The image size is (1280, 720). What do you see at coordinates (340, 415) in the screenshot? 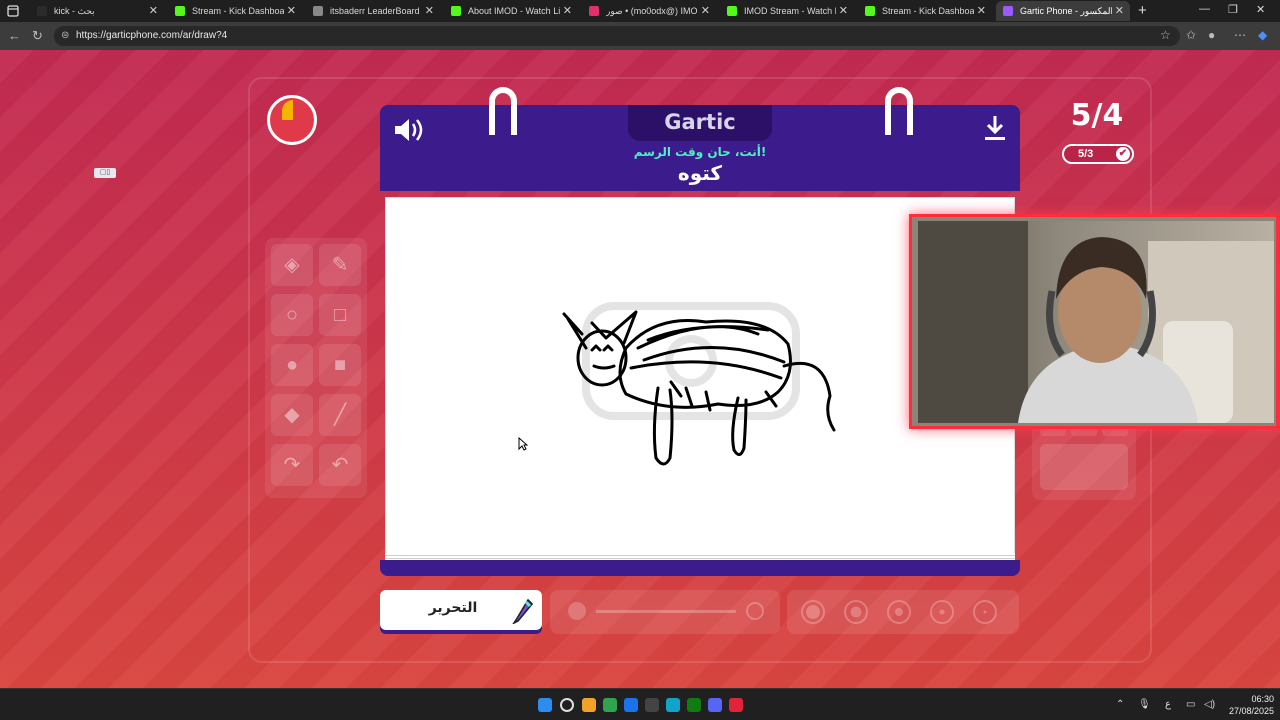
I see `line-tool-icon: ╱` at bounding box center [340, 415].